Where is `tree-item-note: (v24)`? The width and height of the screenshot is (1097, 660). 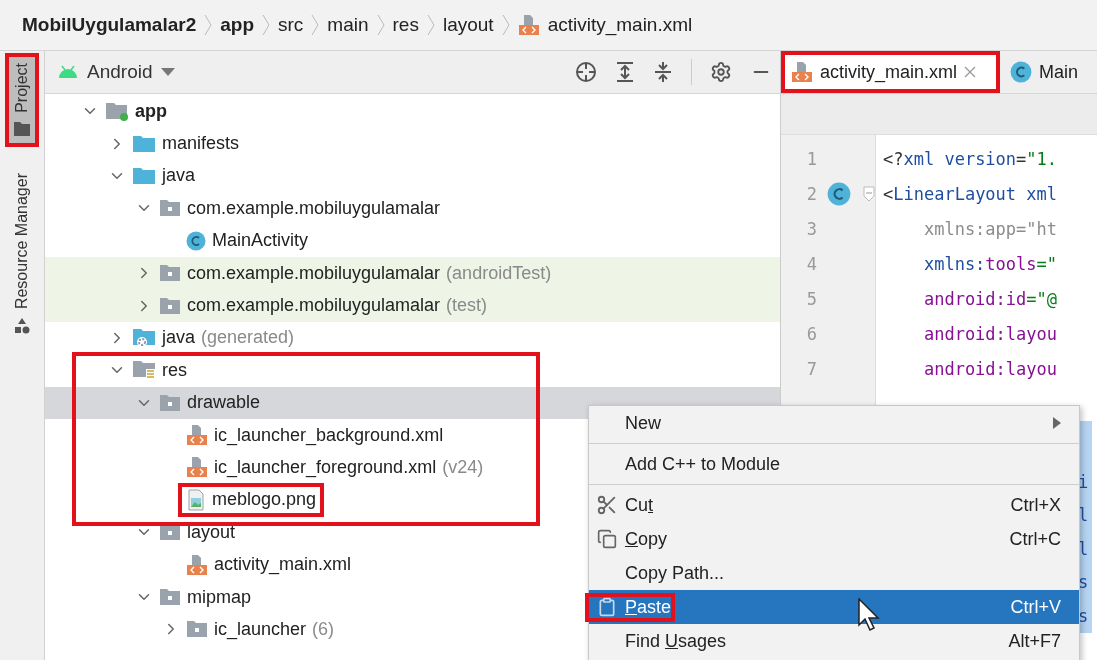 tree-item-note: (v24) is located at coordinates (463, 467).